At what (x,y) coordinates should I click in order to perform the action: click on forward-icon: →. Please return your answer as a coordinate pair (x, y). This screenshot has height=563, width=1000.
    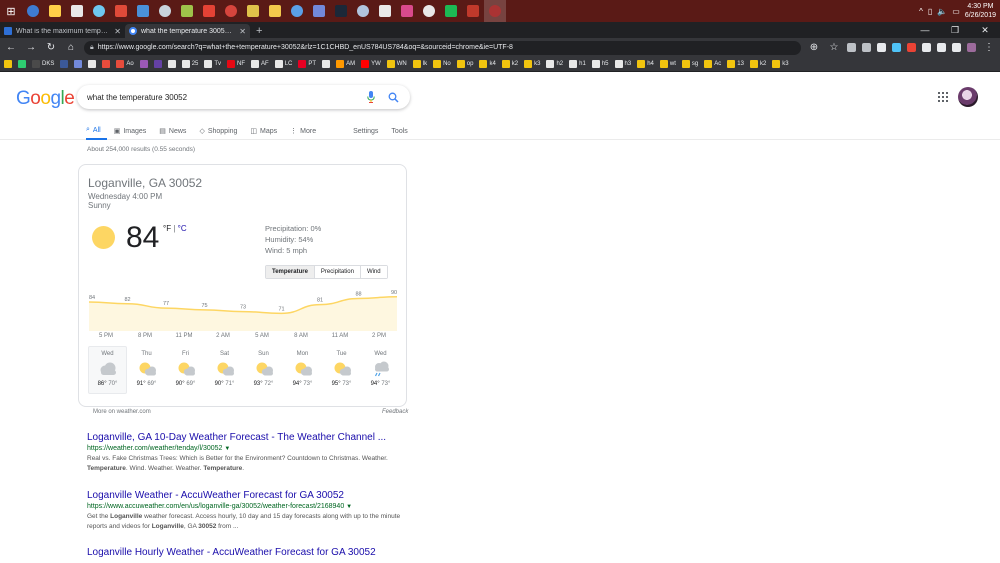
    Looking at the image, I should click on (31, 47).